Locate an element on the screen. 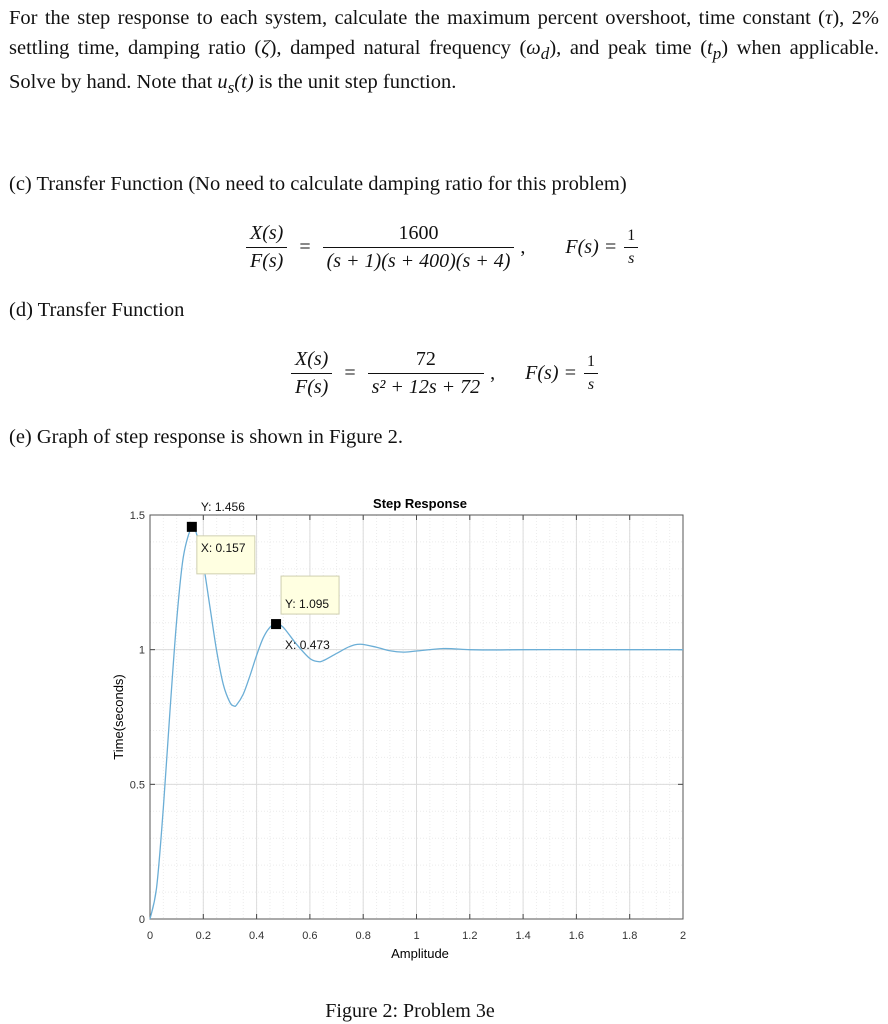  zeta-symbol: ζ is located at coordinates (265, 47).